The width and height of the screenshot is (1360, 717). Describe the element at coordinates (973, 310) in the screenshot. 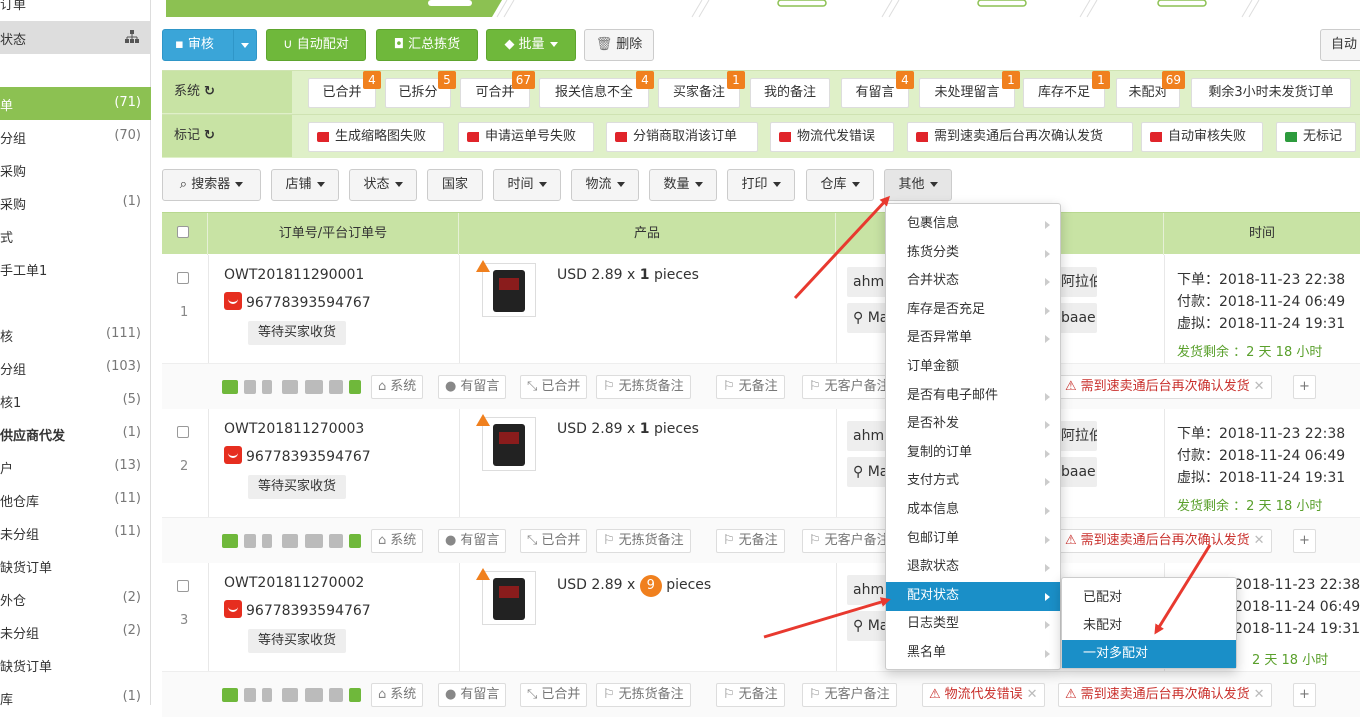

I see `menu-item-stock-sufficient: 库存是否充足` at that location.